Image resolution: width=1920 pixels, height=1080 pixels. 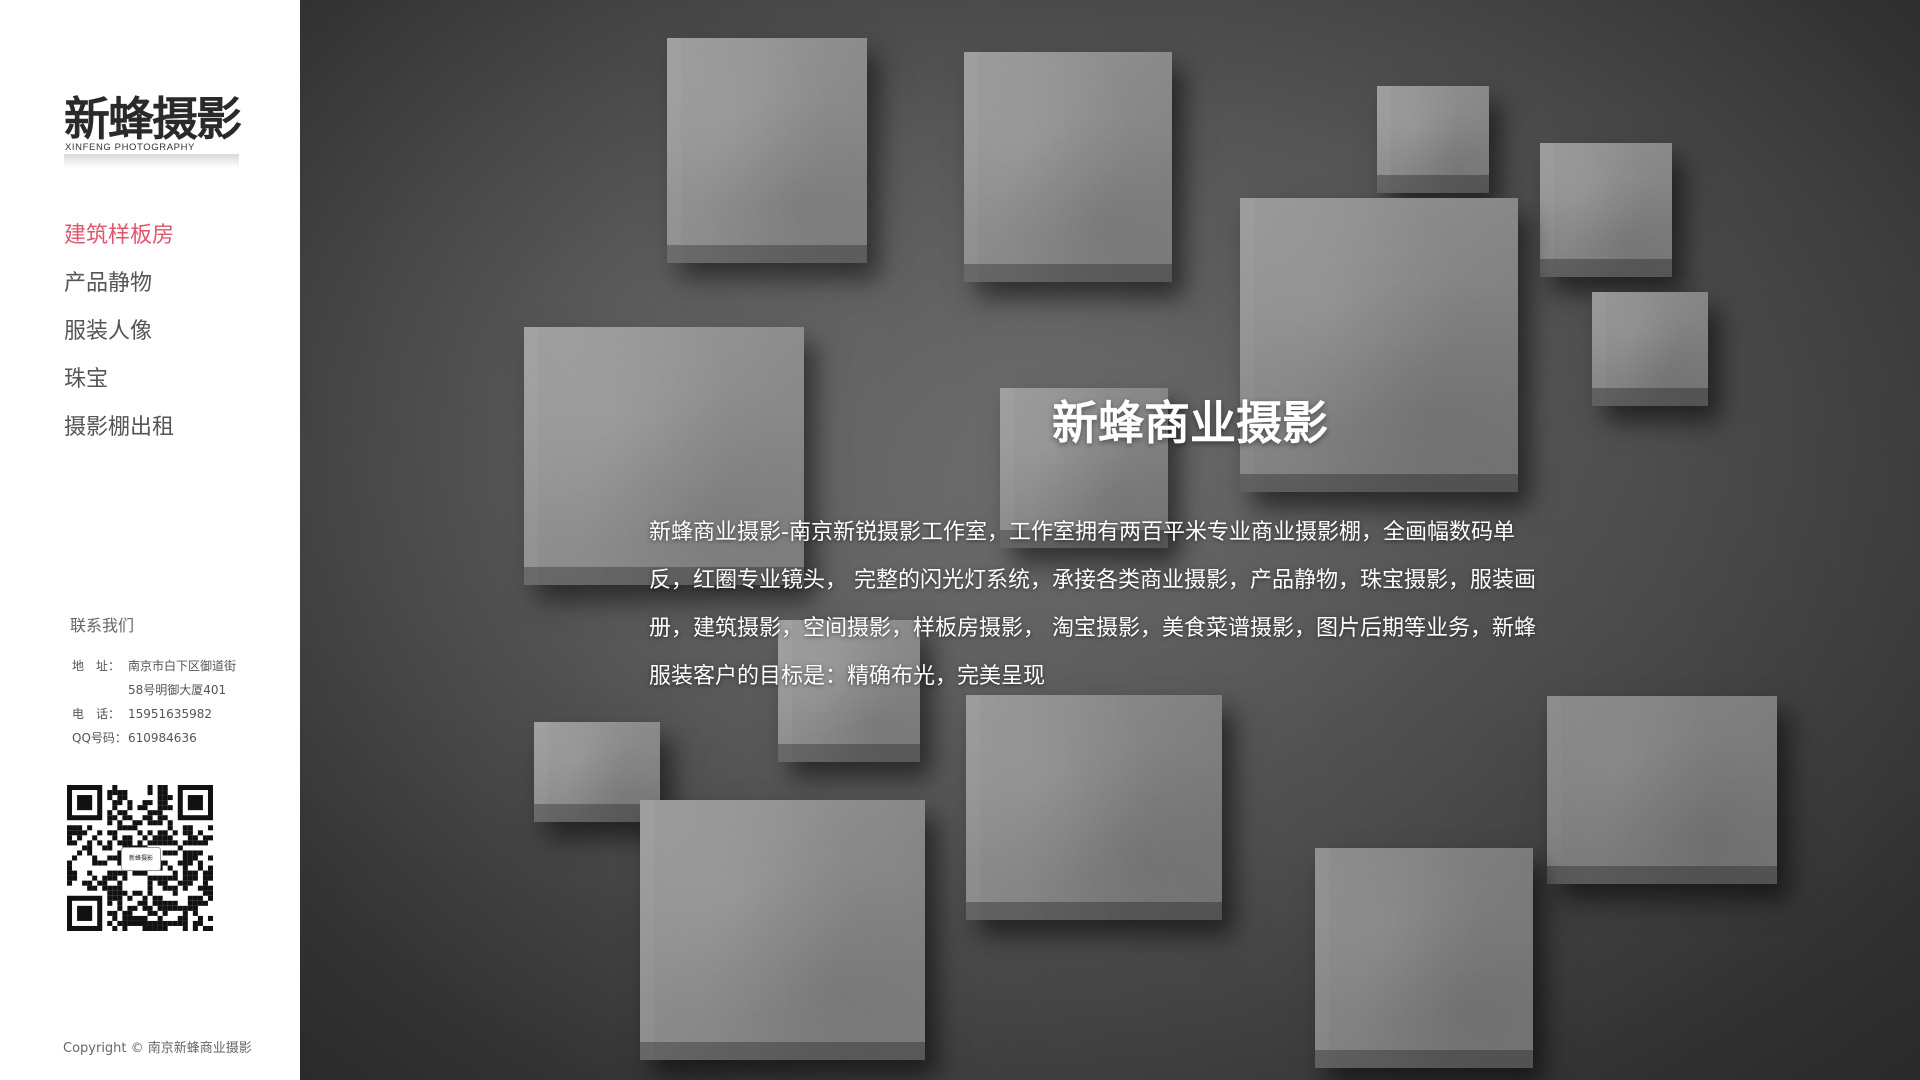 What do you see at coordinates (102, 625) in the screenshot?
I see `contact-title: 联系我们` at bounding box center [102, 625].